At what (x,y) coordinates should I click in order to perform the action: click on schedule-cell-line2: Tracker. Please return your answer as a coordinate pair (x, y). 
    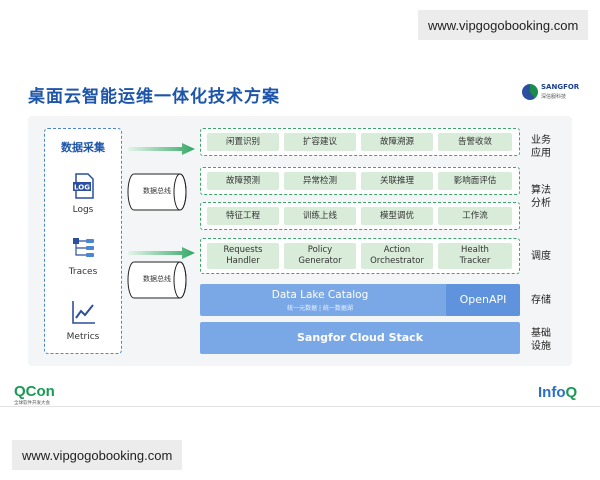
    Looking at the image, I should click on (475, 261).